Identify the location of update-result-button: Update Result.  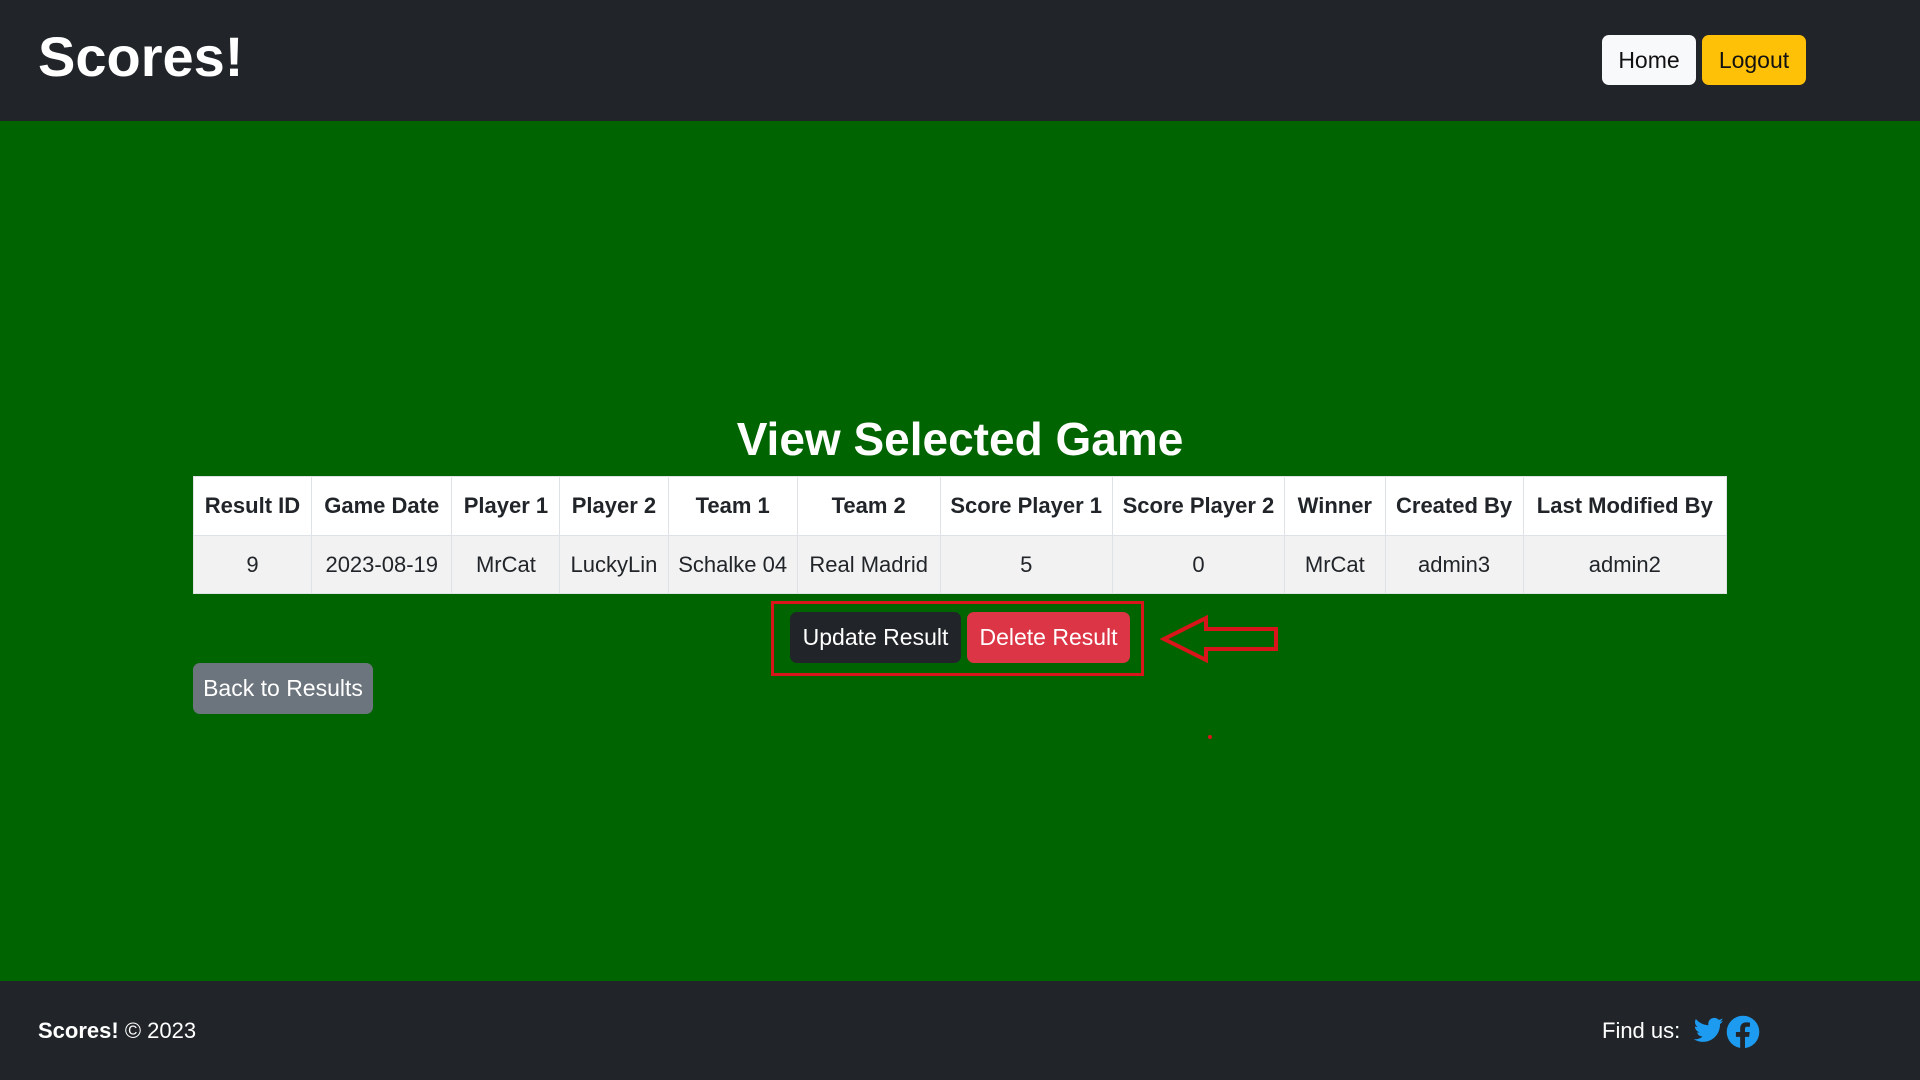
(875, 637).